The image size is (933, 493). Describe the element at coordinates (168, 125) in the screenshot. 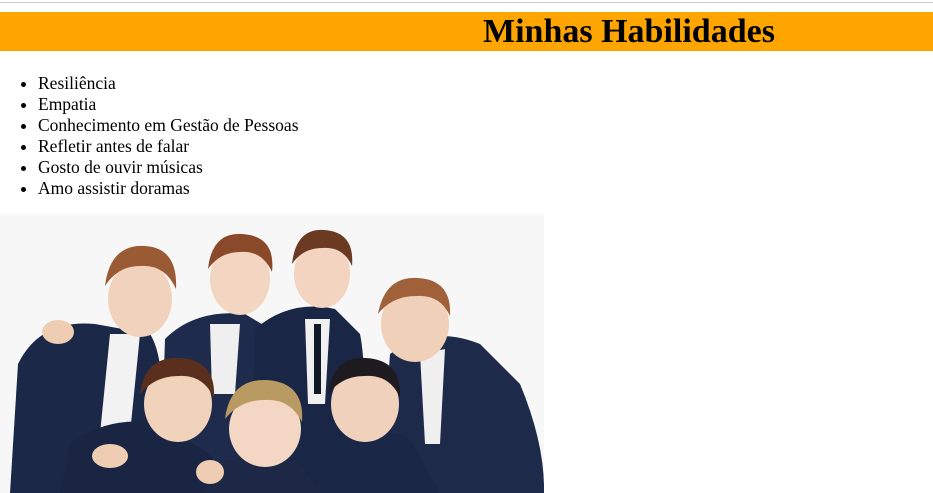

I see `skill-item: Conhecimento em Gestão de Pessoas` at that location.